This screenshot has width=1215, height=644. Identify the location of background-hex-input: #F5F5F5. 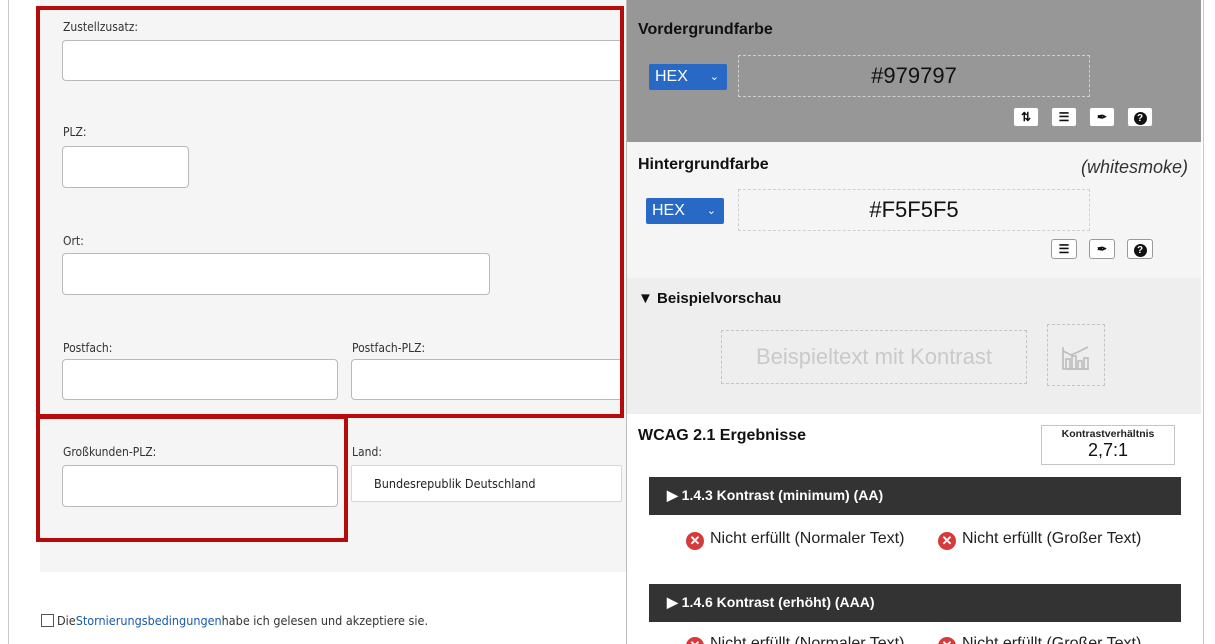
(914, 210).